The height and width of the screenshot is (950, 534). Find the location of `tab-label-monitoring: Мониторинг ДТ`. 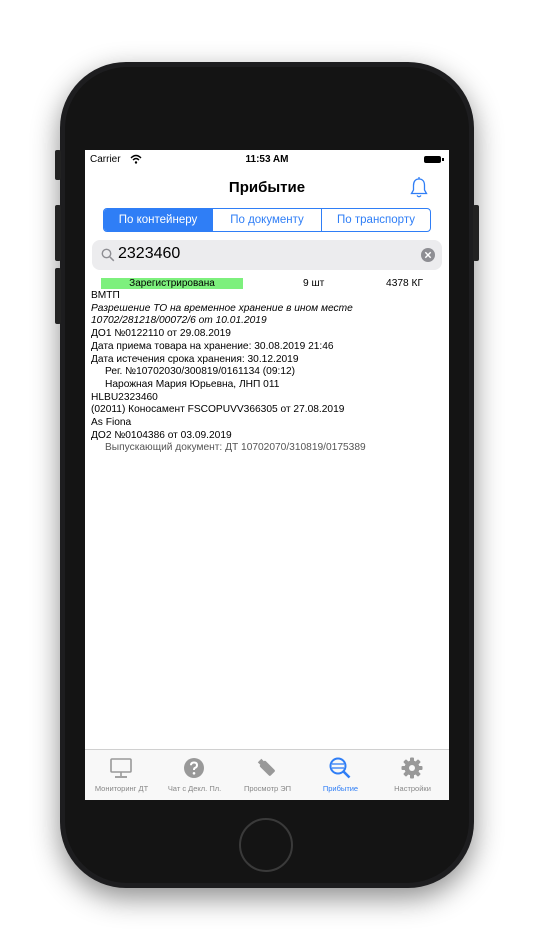

tab-label-monitoring: Мониторинг ДТ is located at coordinates (121, 788).